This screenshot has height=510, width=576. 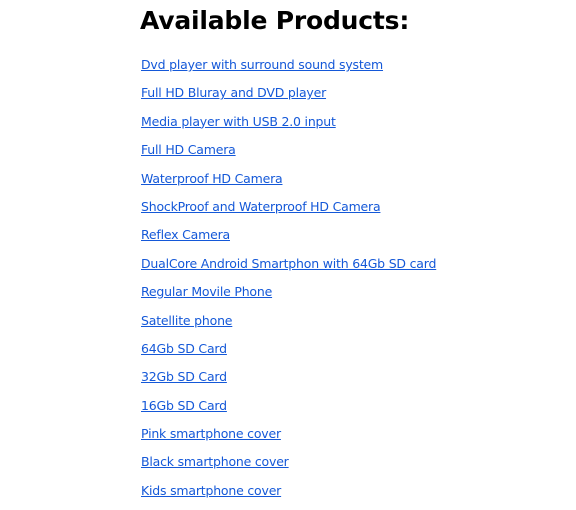 I want to click on product-link: Black smartphone cover, so click(x=215, y=461).